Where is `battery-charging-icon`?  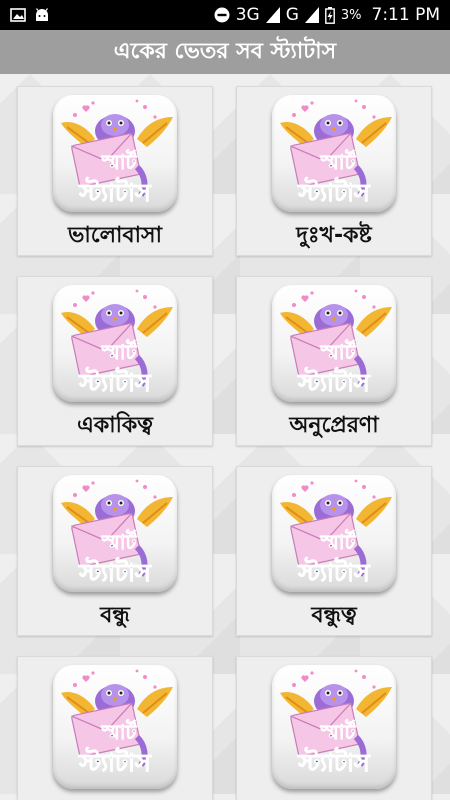
battery-charging-icon is located at coordinates (329, 15).